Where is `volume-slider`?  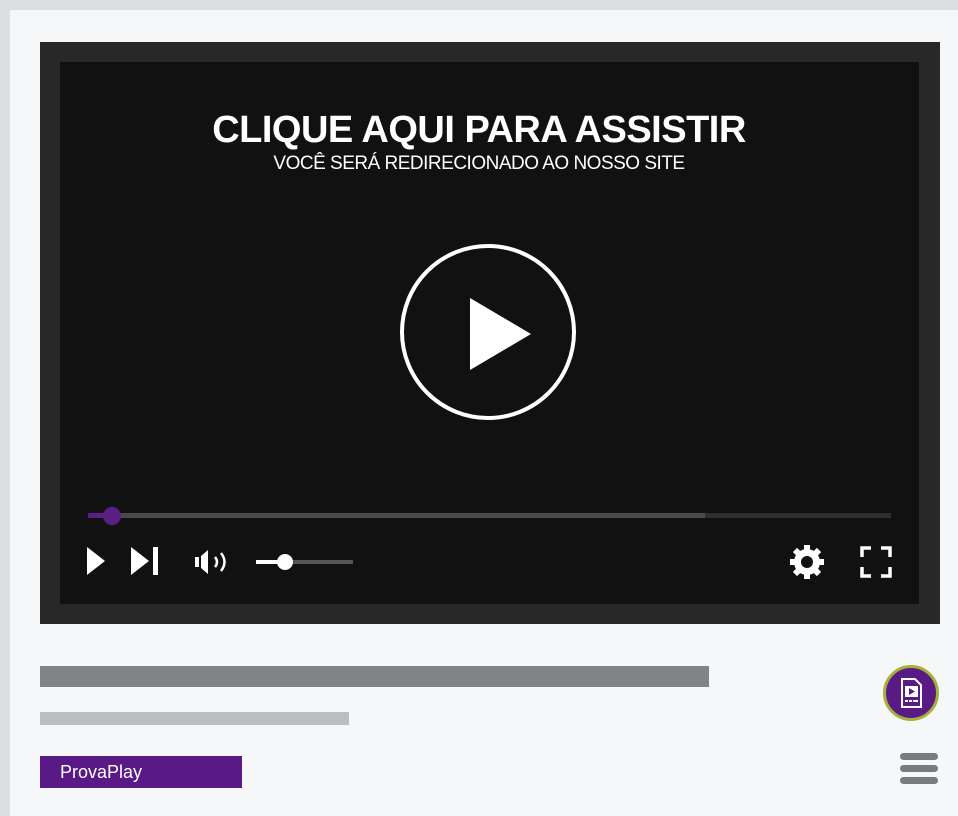 volume-slider is located at coordinates (304, 562).